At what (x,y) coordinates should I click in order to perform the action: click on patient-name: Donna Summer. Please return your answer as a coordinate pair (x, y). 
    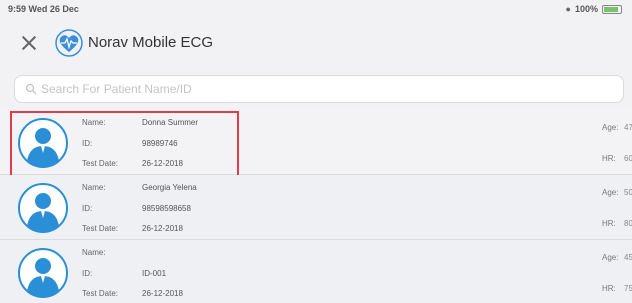
    Looking at the image, I should click on (170, 122).